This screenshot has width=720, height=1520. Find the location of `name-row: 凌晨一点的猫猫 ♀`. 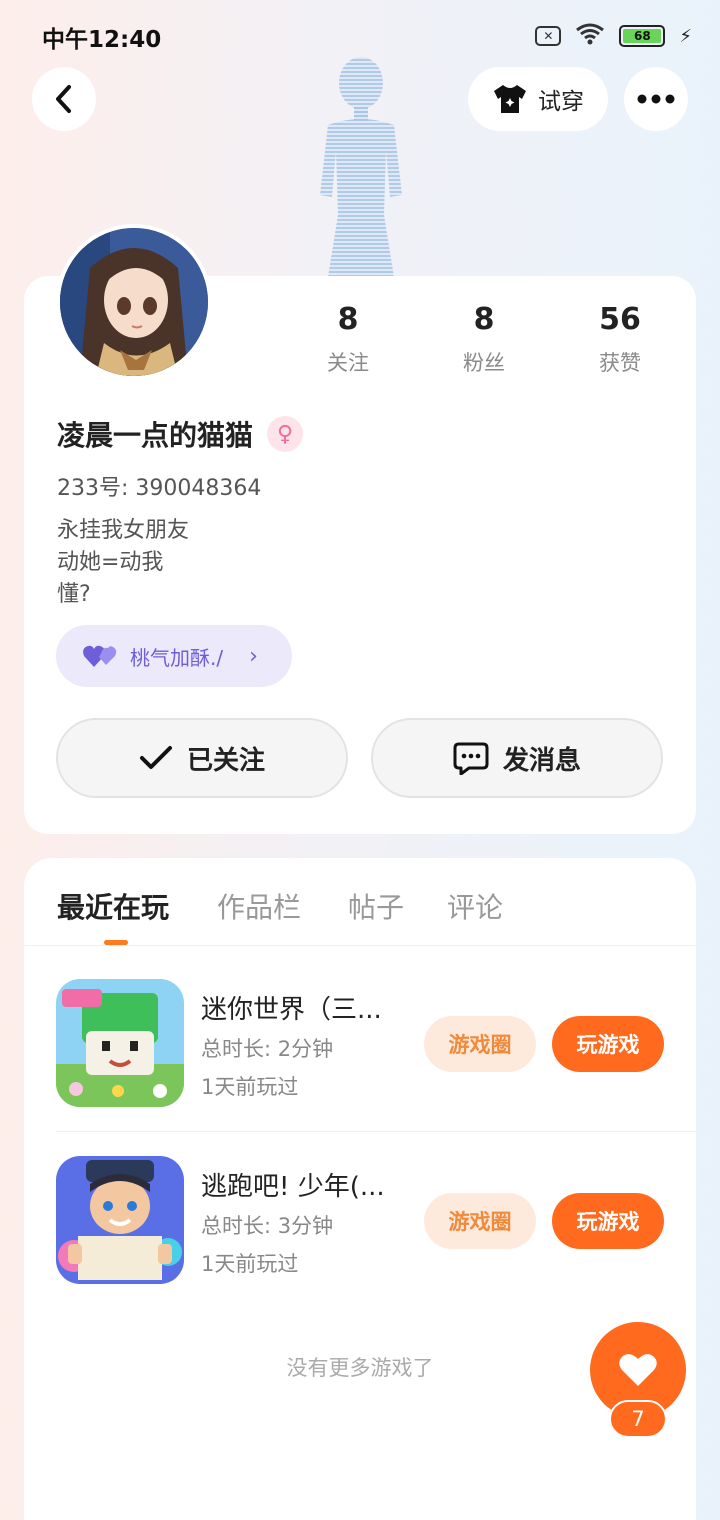

name-row: 凌晨一点的猫猫 ♀ is located at coordinates (180, 434).